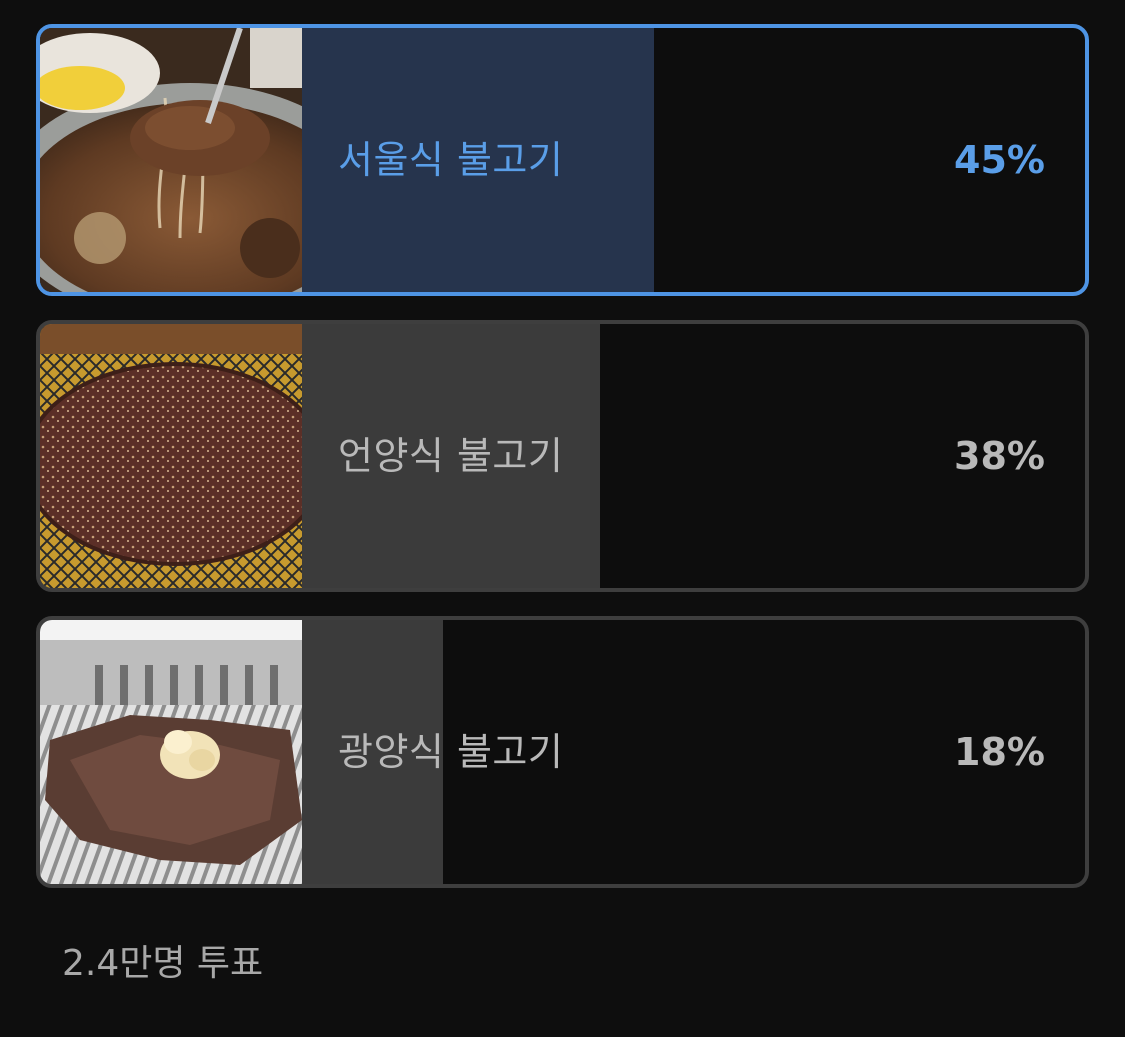 This screenshot has height=1037, width=1125. What do you see at coordinates (171, 160) in the screenshot?
I see `seoul-bulgogi-photo` at bounding box center [171, 160].